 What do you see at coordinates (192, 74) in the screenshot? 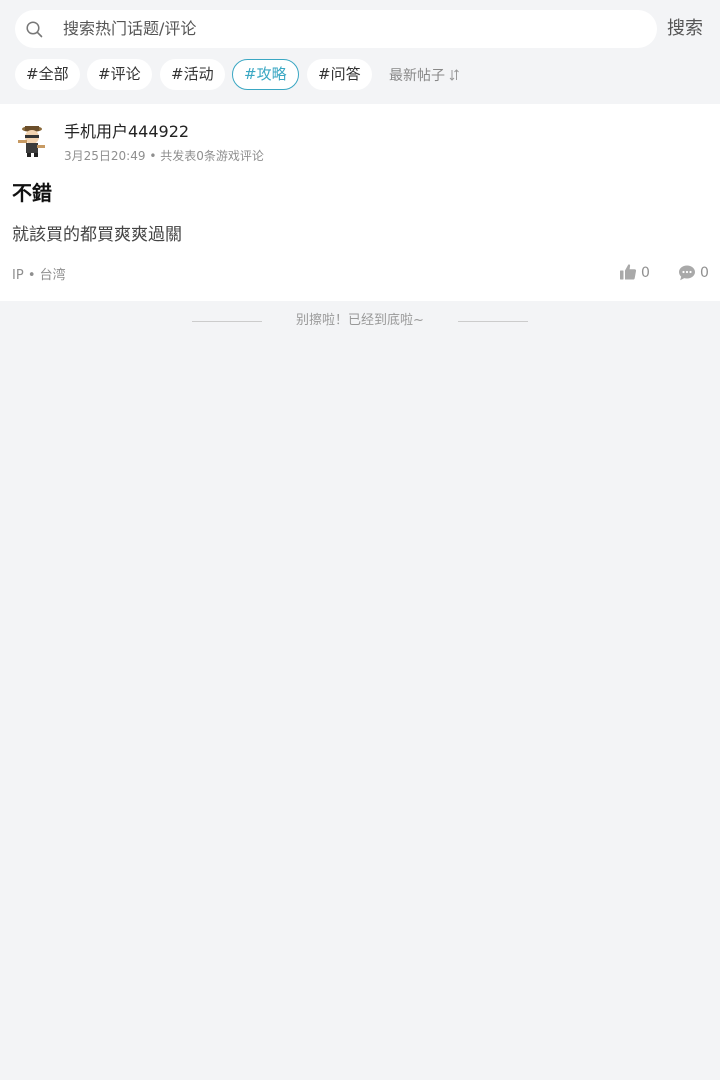
I see `tag-event: #活动` at bounding box center [192, 74].